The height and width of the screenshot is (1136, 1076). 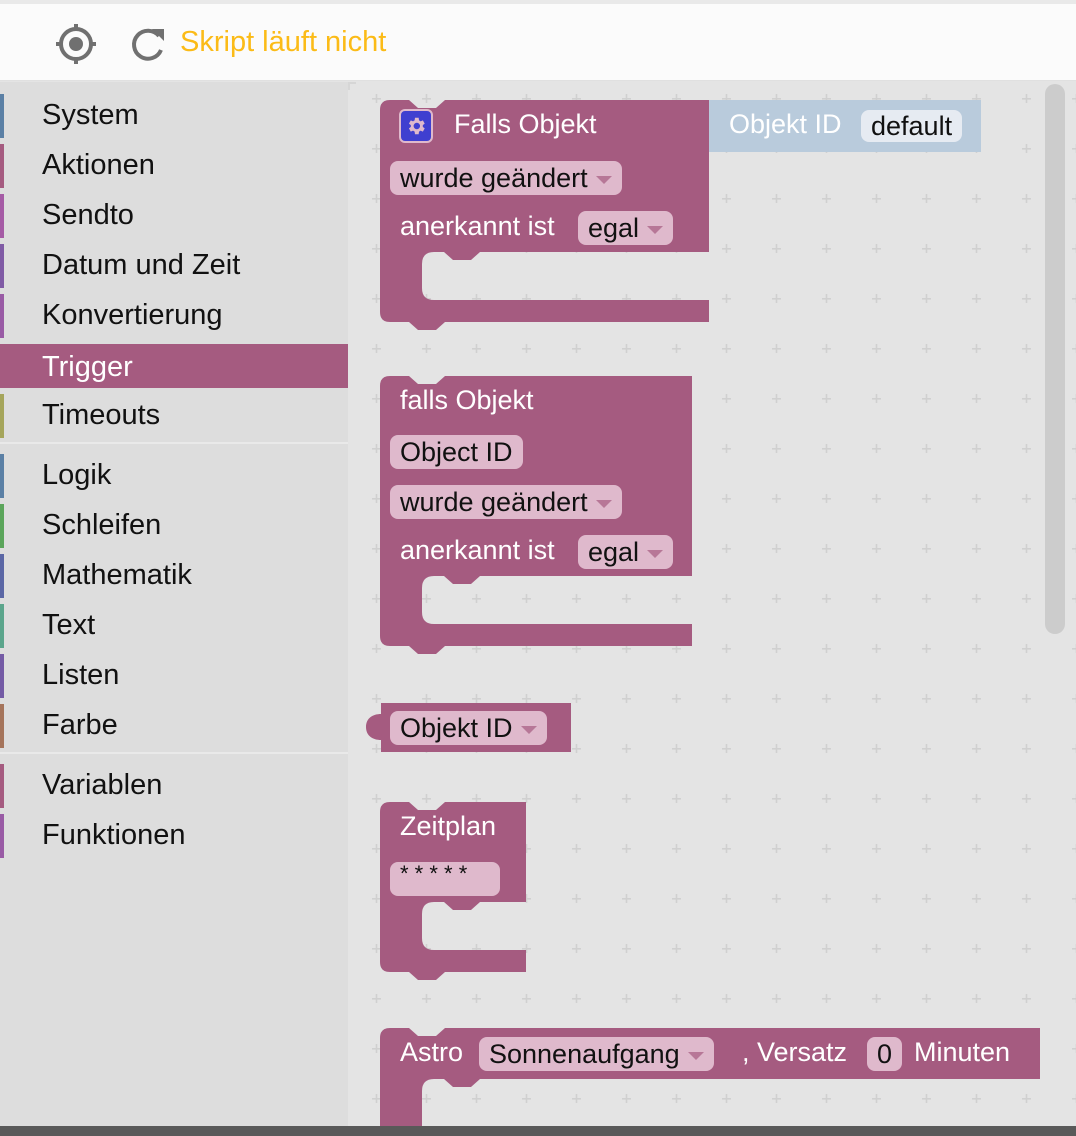 What do you see at coordinates (962, 1052) in the screenshot?
I see `unit-label: Minuten` at bounding box center [962, 1052].